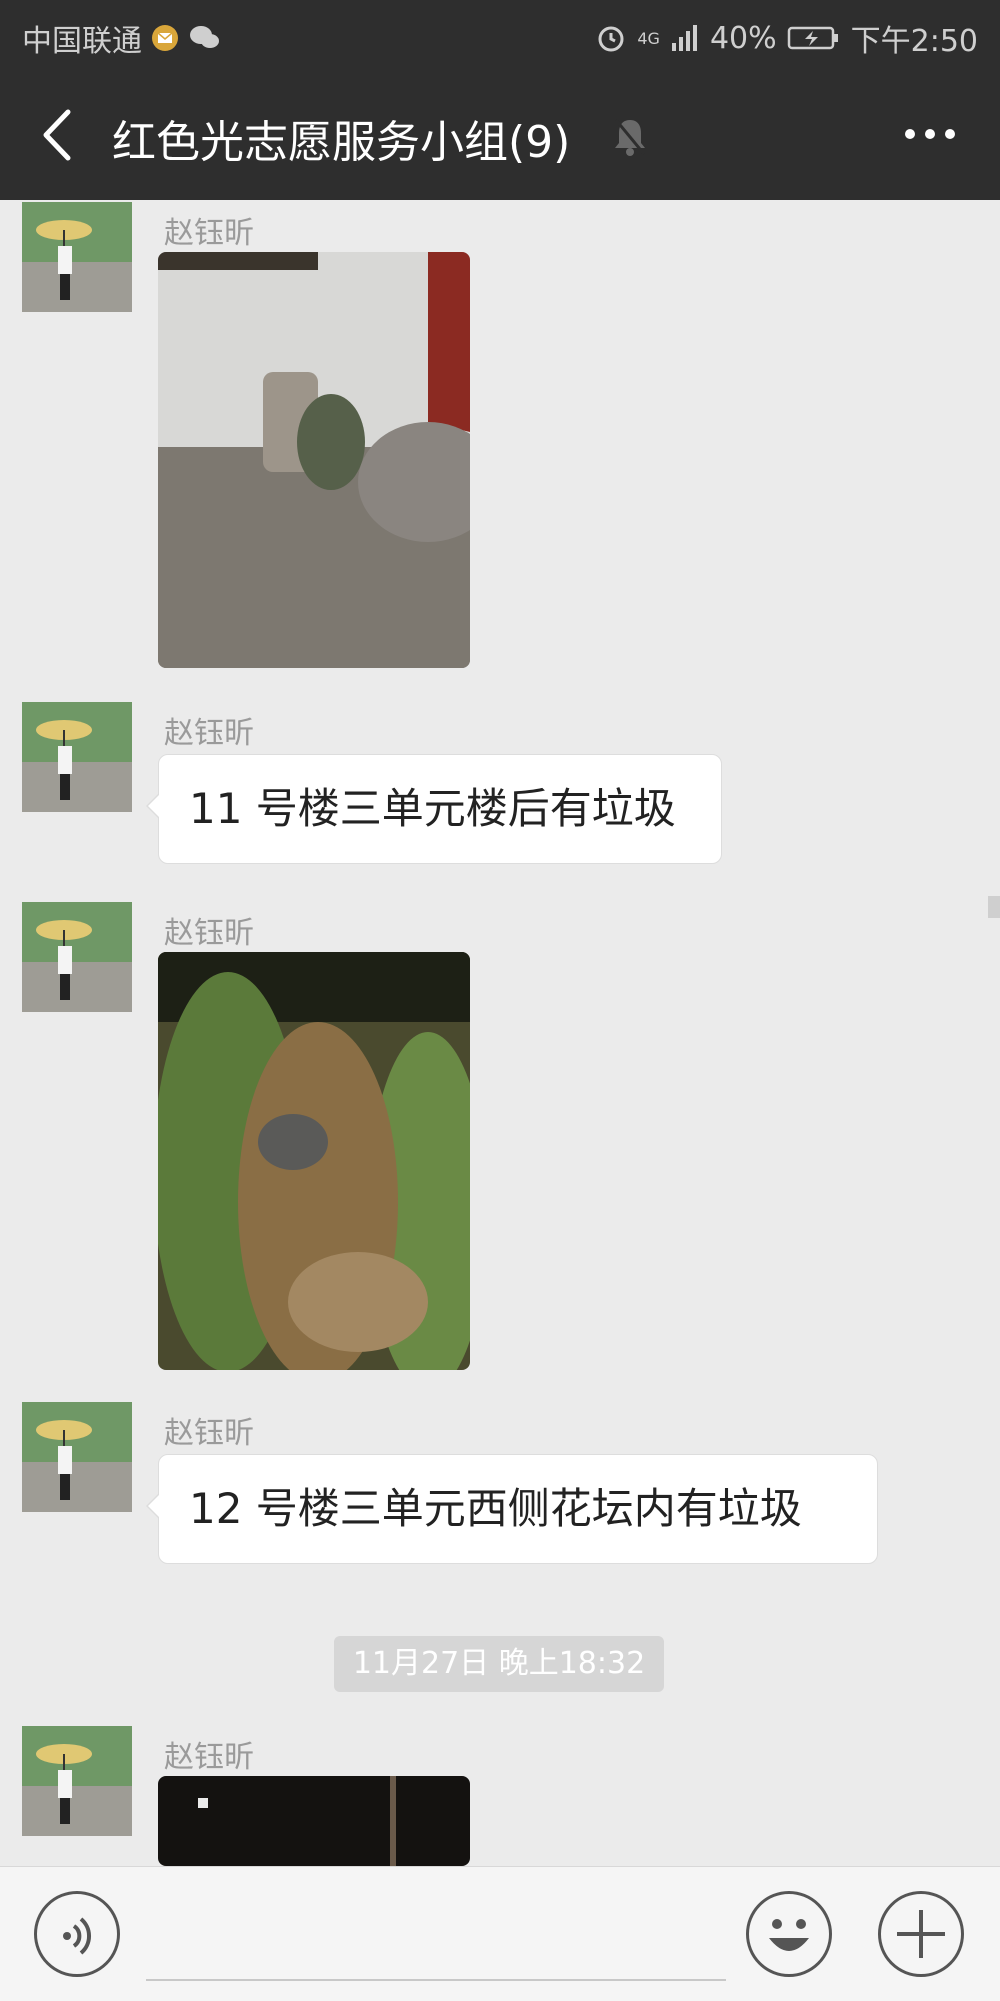 This screenshot has height=2001, width=1000. I want to click on input-bar, so click(500, 1933).